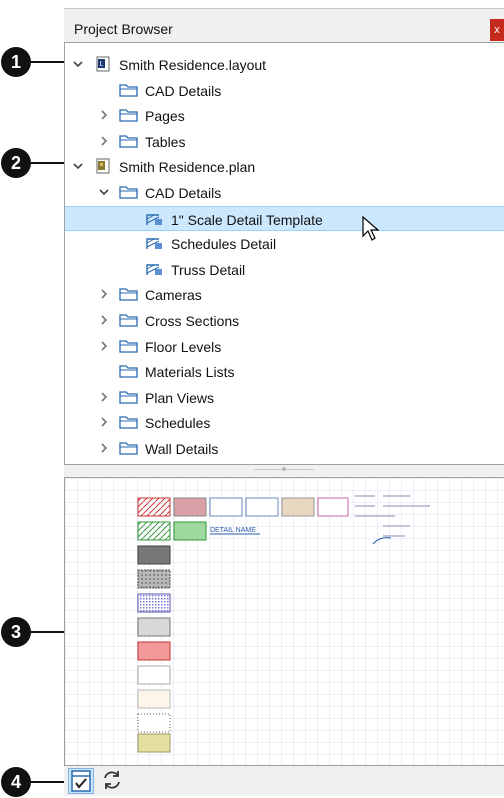  What do you see at coordinates (284, 64) in the screenshot?
I see `tree-row: L Smith Residence.layout` at bounding box center [284, 64].